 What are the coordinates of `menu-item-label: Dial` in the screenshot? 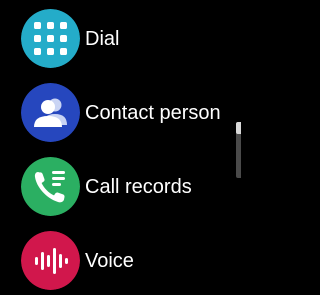 It's located at (102, 39).